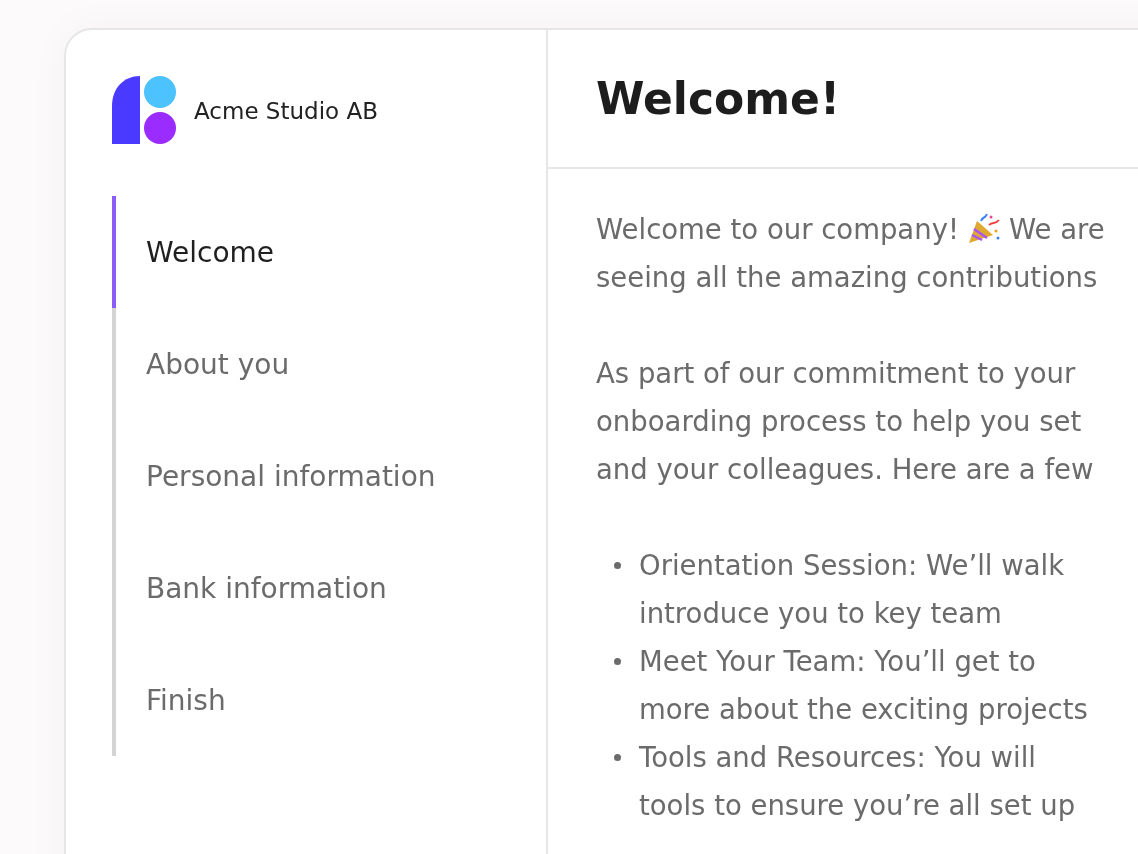  Describe the element at coordinates (836, 373) in the screenshot. I see `text-line: As part of our commitment to your` at that location.